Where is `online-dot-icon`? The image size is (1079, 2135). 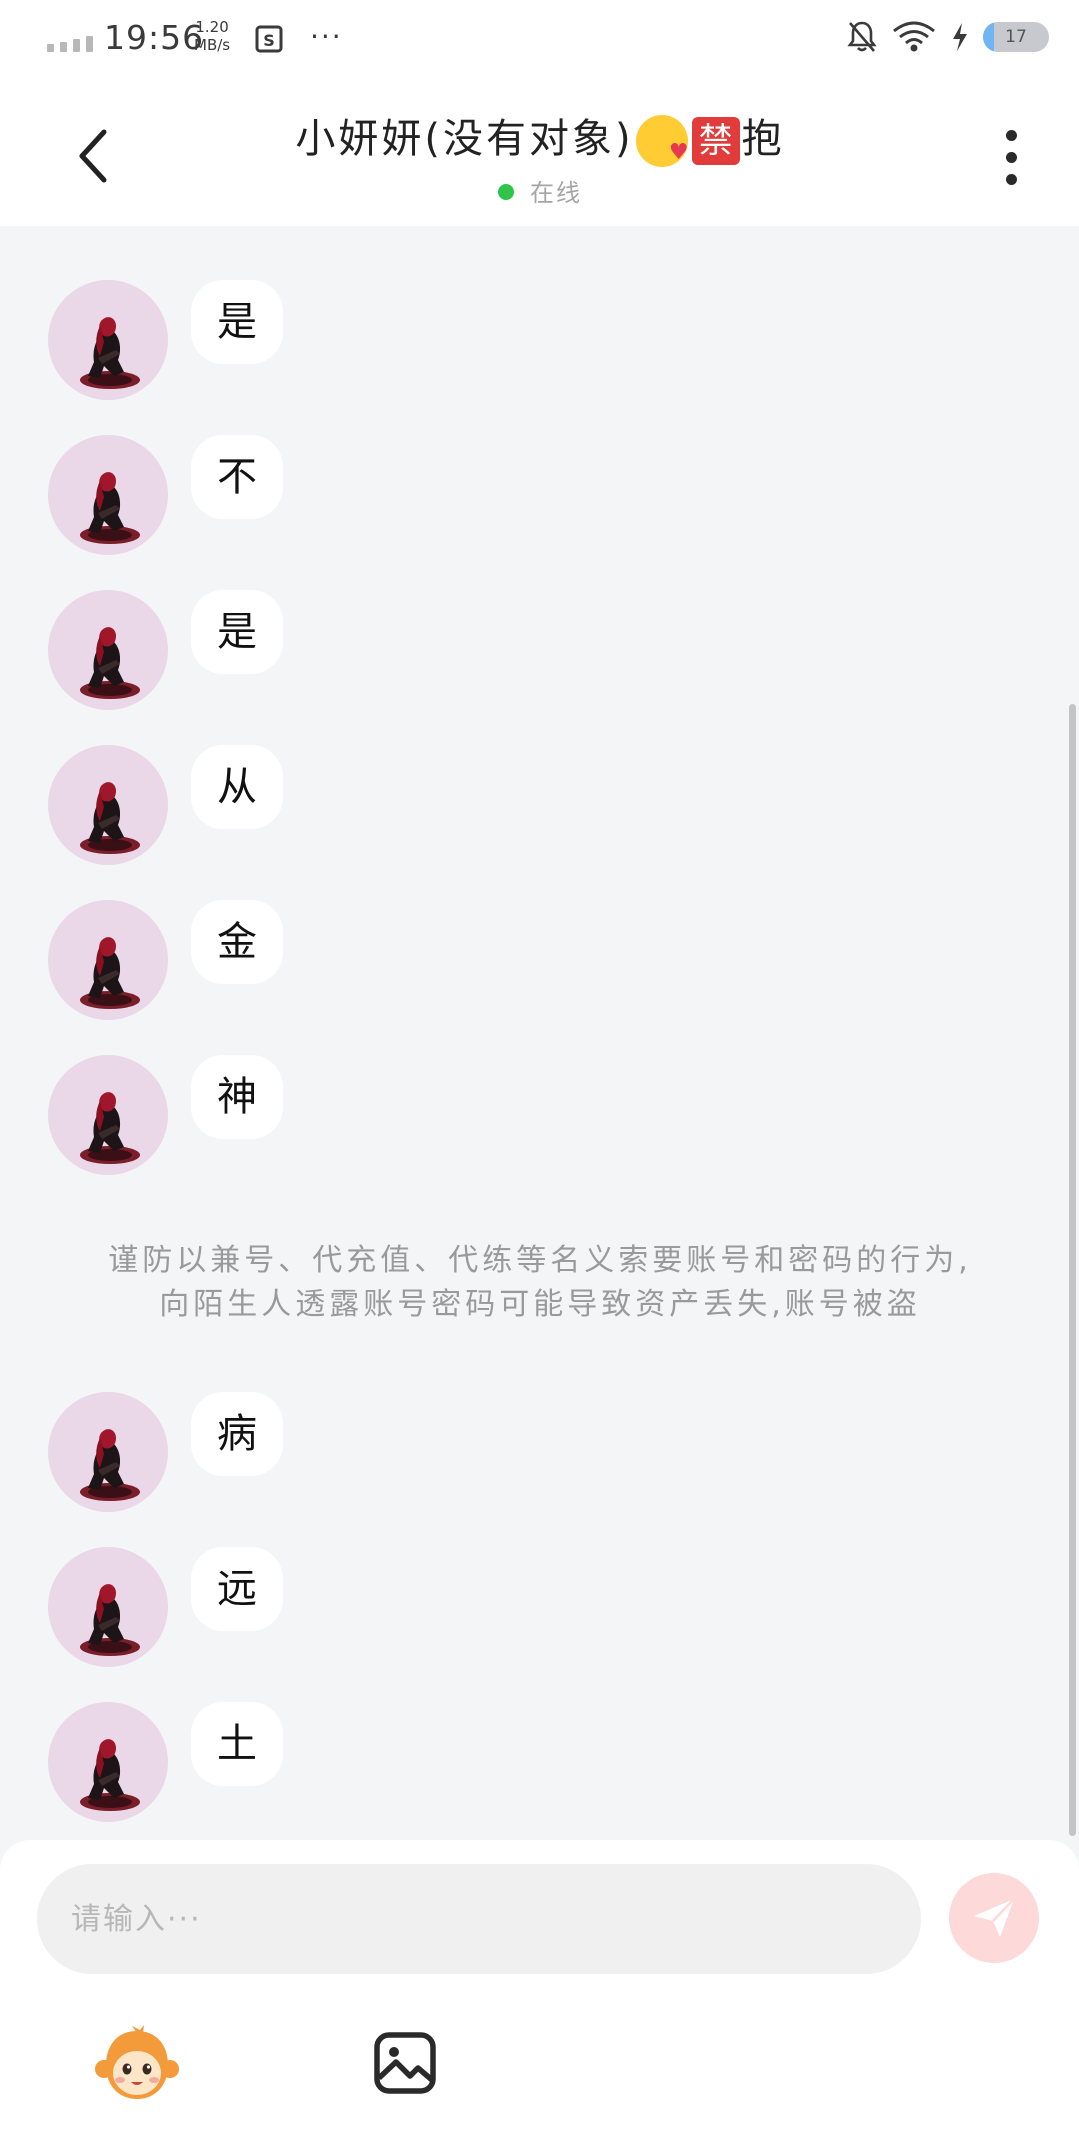 online-dot-icon is located at coordinates (506, 192).